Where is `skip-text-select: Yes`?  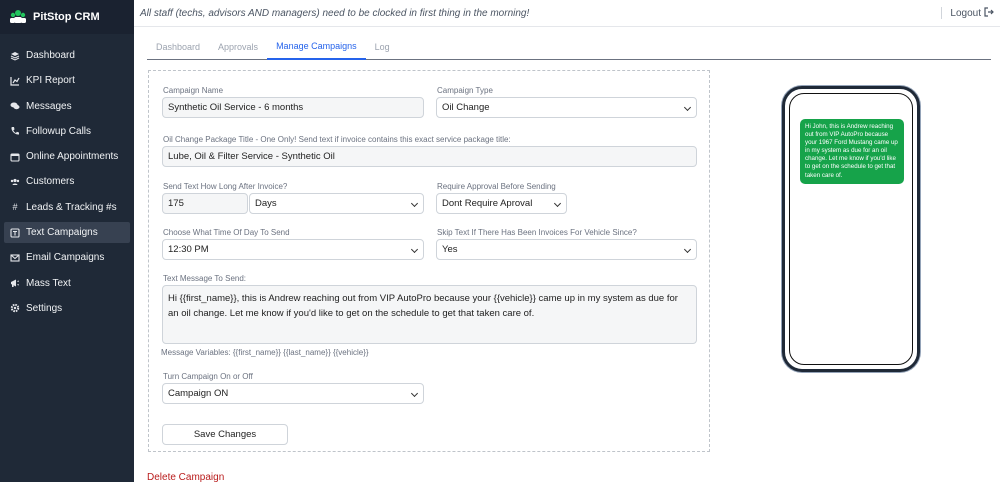 skip-text-select: Yes is located at coordinates (566, 249).